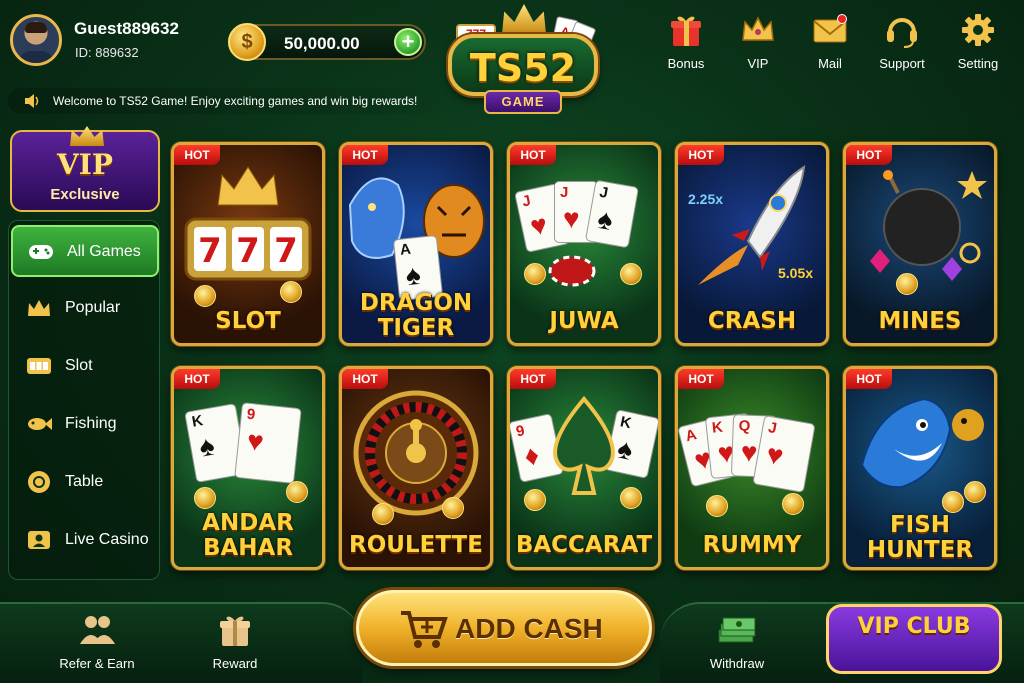 The image size is (1024, 683). I want to click on game-title: FISH HUNTER, so click(920, 537).